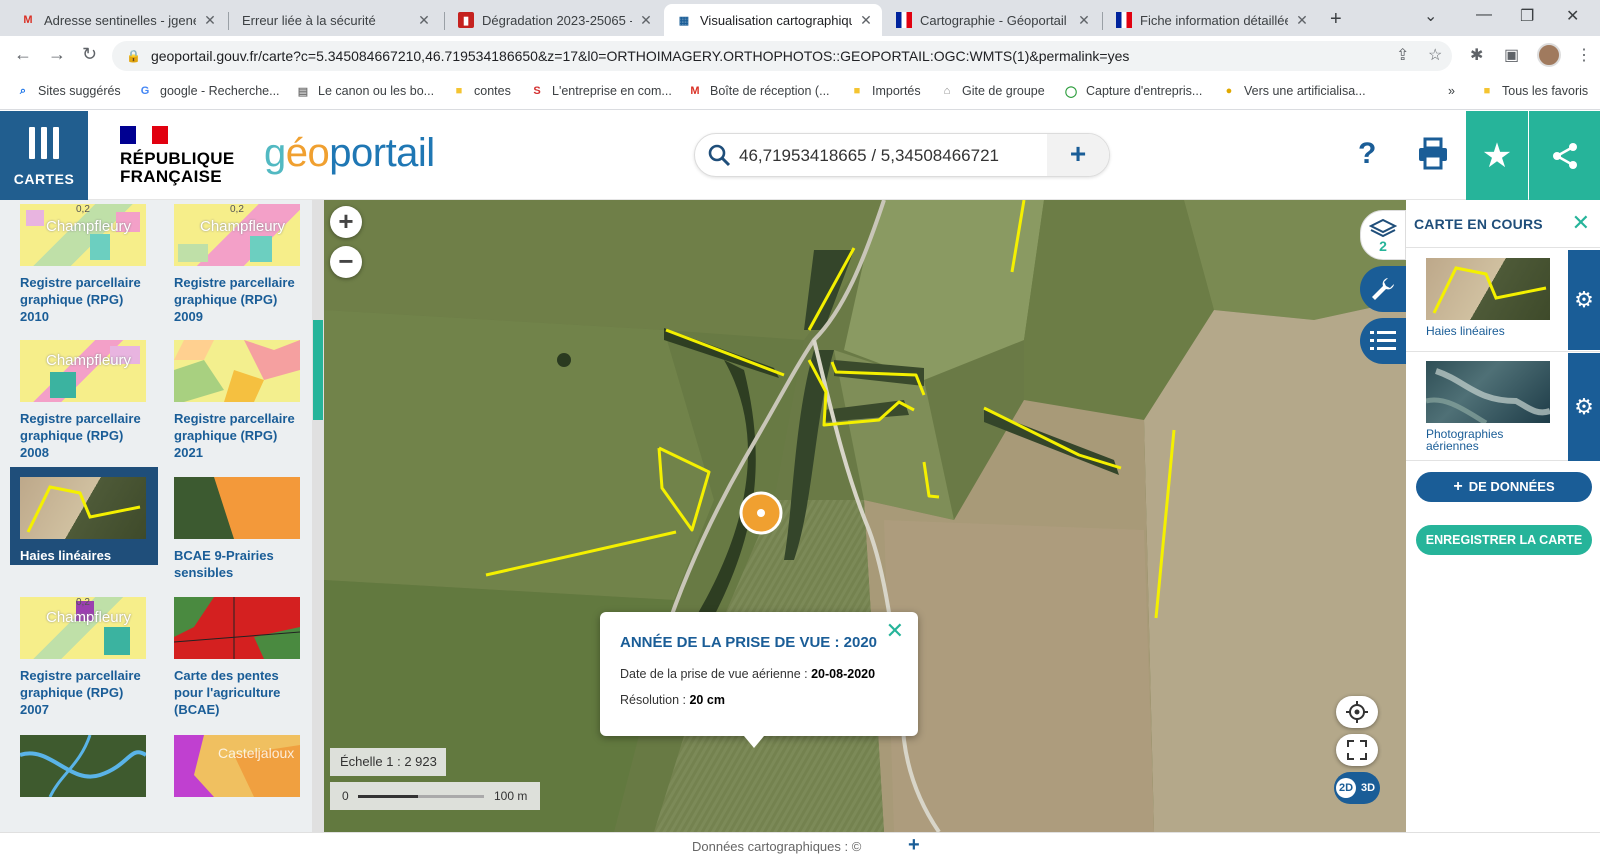 The image size is (1600, 858). Describe the element at coordinates (1549, 55) in the screenshot. I see `profile-avatar` at that location.